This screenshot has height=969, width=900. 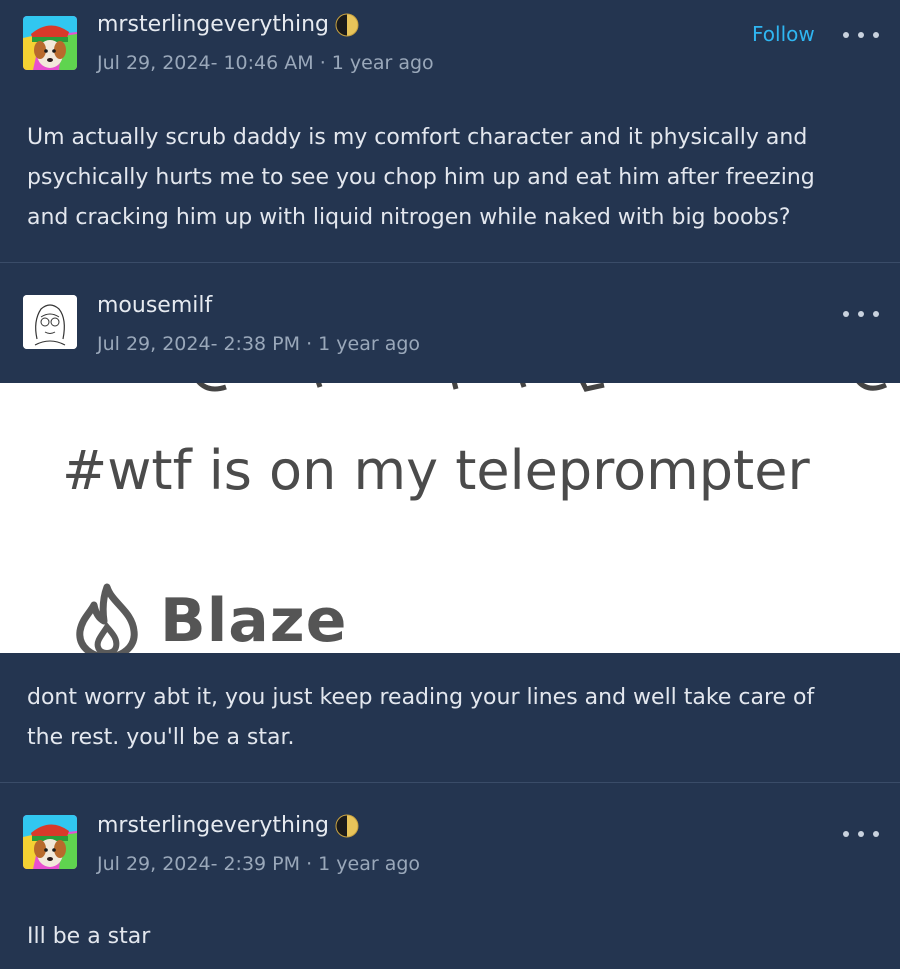 I want to click on sketch-avatar-icon, so click(x=50, y=322).